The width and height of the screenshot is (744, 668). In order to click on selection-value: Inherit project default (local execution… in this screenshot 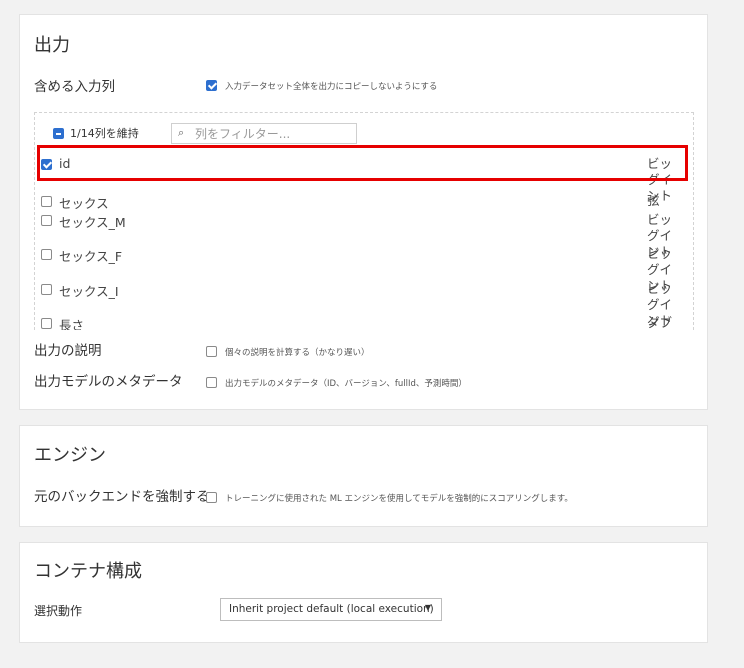, I will do `click(331, 609)`.